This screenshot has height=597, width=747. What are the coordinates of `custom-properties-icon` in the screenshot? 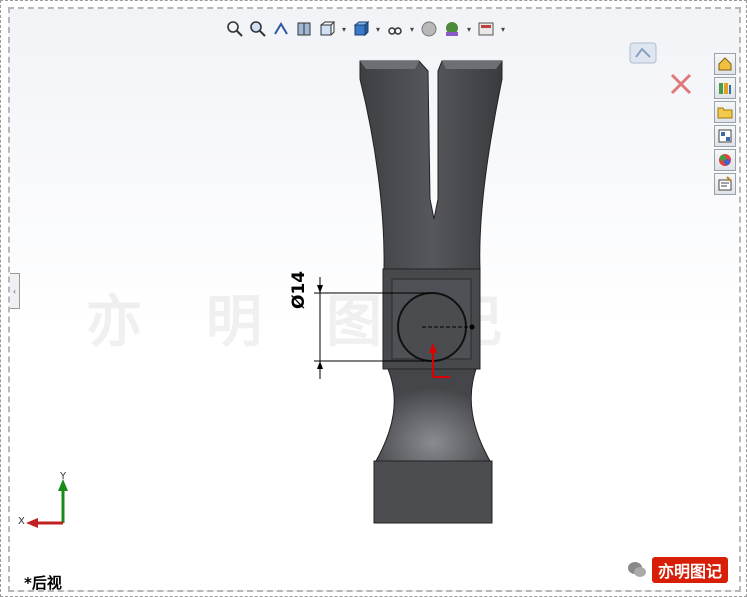 It's located at (725, 184).